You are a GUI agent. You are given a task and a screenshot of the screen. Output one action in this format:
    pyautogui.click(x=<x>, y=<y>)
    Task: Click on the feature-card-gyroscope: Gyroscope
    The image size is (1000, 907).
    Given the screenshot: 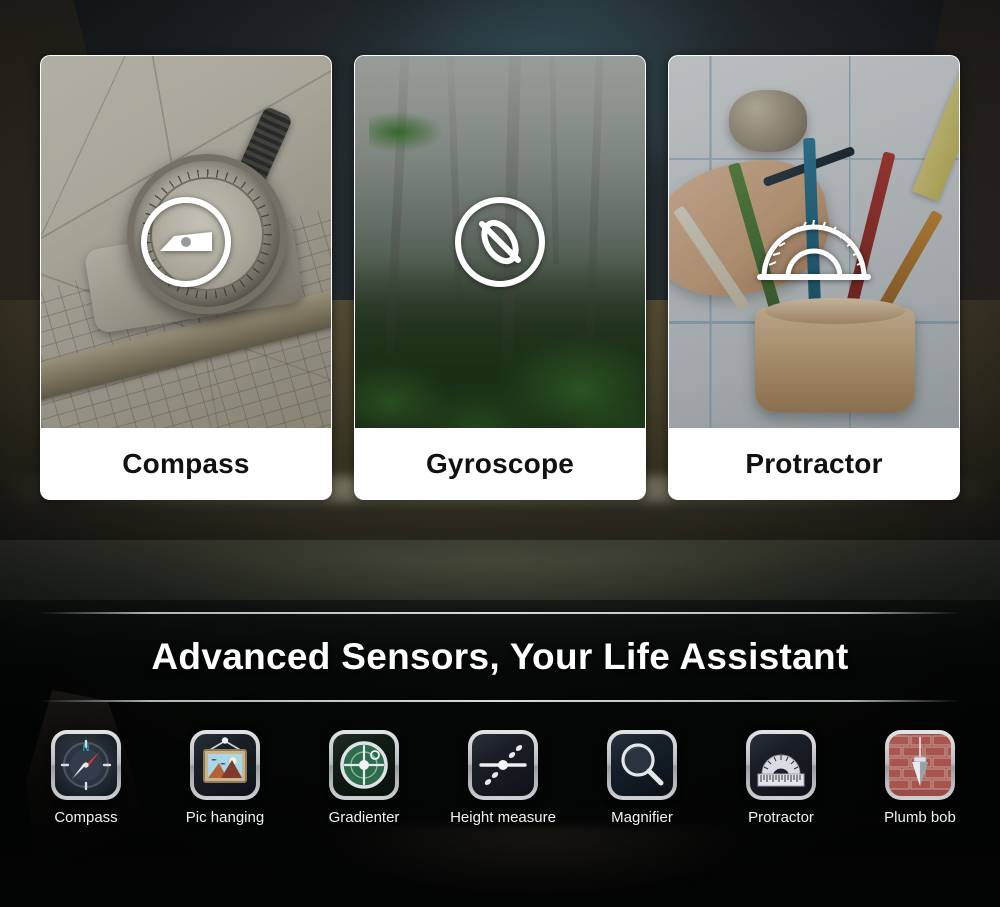 What is the action you would take?
    pyautogui.click(x=500, y=277)
    